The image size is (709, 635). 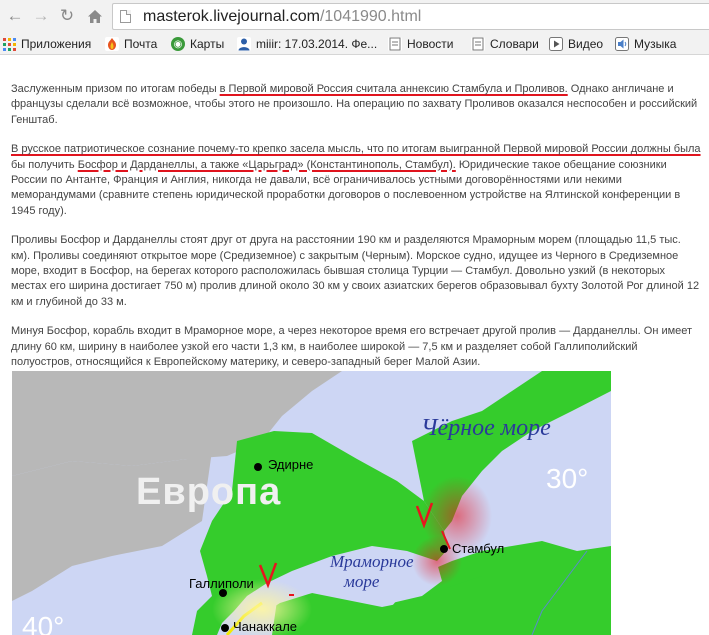 I want to click on bookmark-label: Карты, so click(x=207, y=44).